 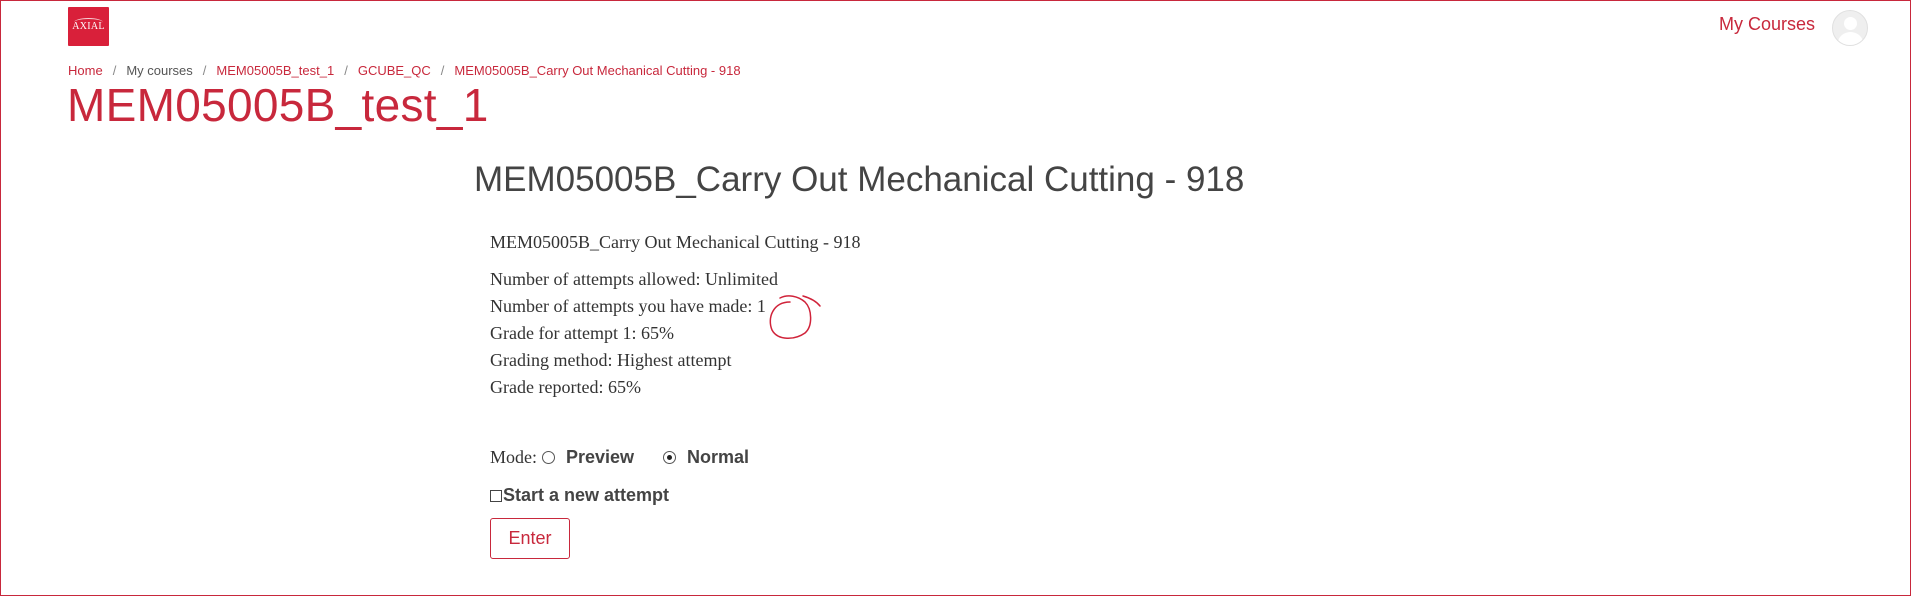 I want to click on normal-radio, so click(x=670, y=457).